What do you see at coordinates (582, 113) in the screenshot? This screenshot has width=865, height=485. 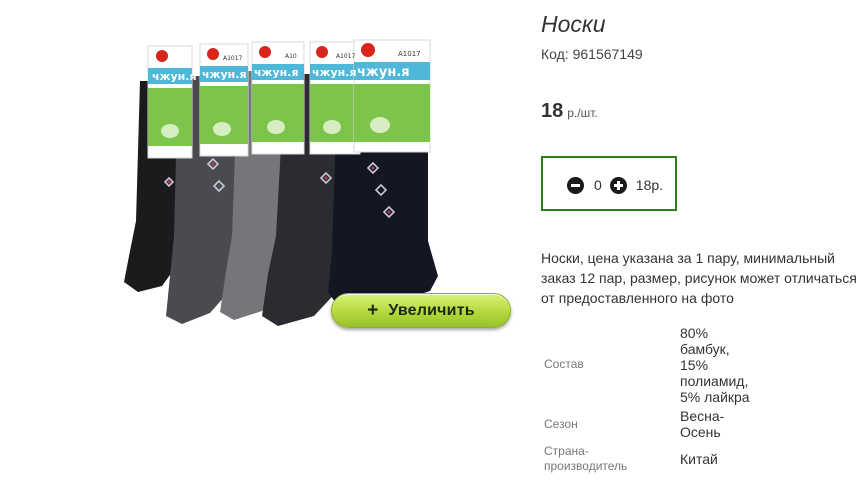 I see `price-unit: р./шт.` at bounding box center [582, 113].